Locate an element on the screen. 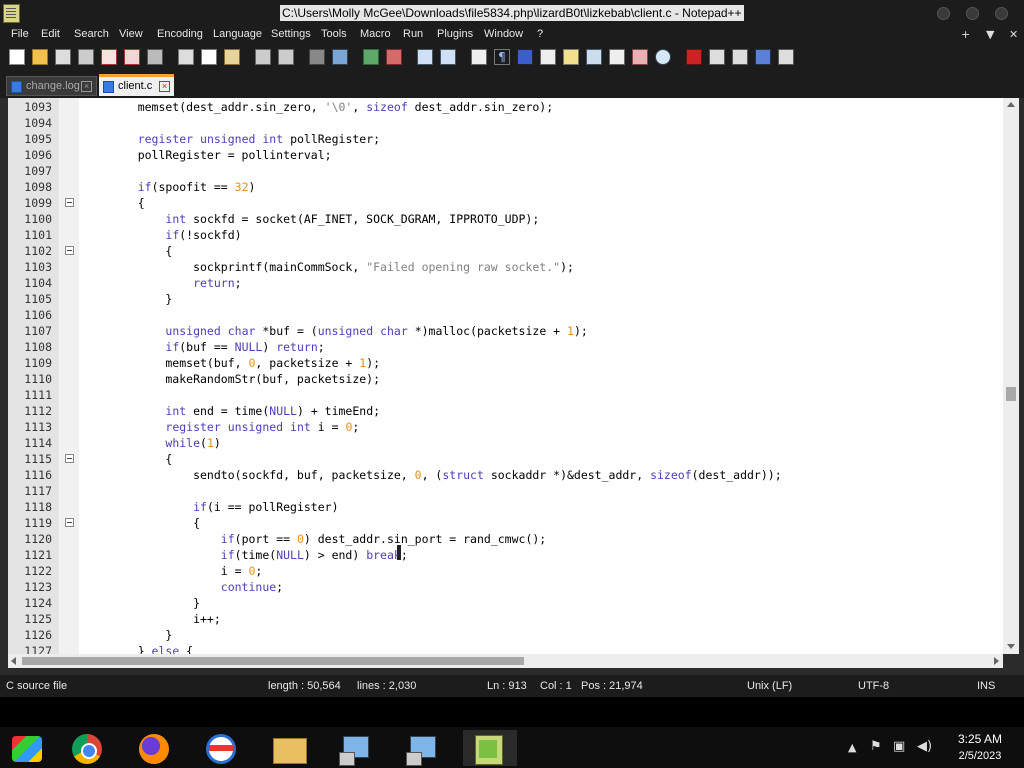  copy-icon is located at coordinates (209, 57).